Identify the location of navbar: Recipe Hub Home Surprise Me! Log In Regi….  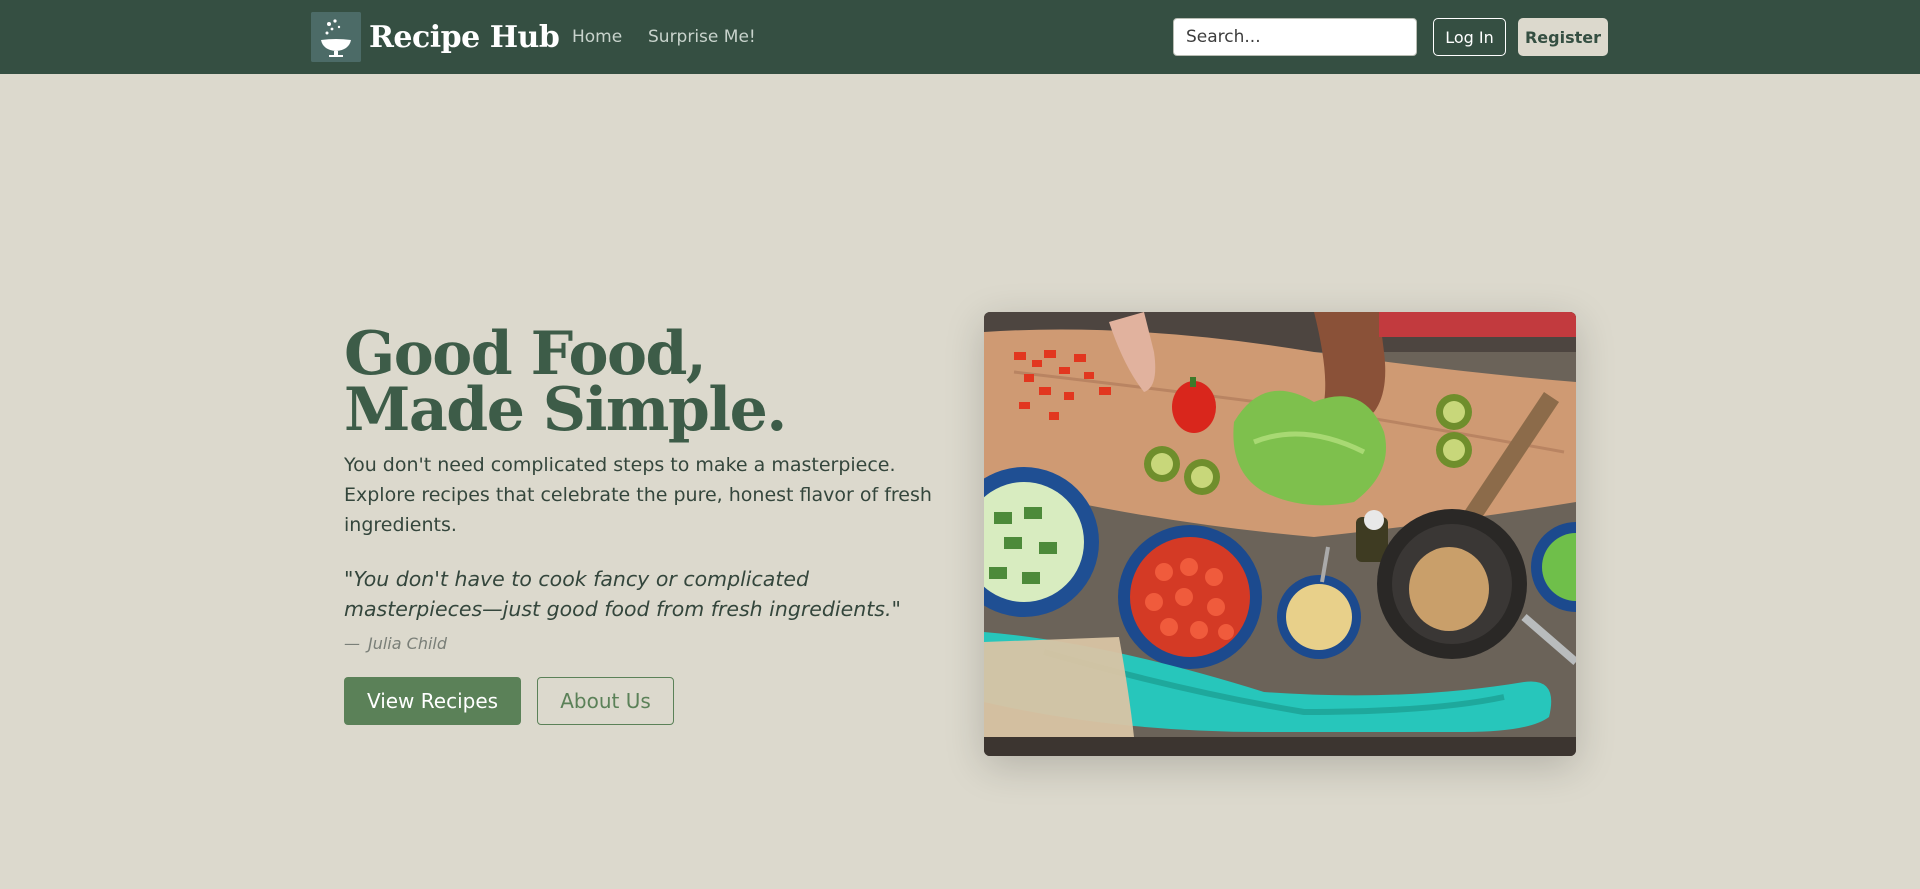
(960, 37).